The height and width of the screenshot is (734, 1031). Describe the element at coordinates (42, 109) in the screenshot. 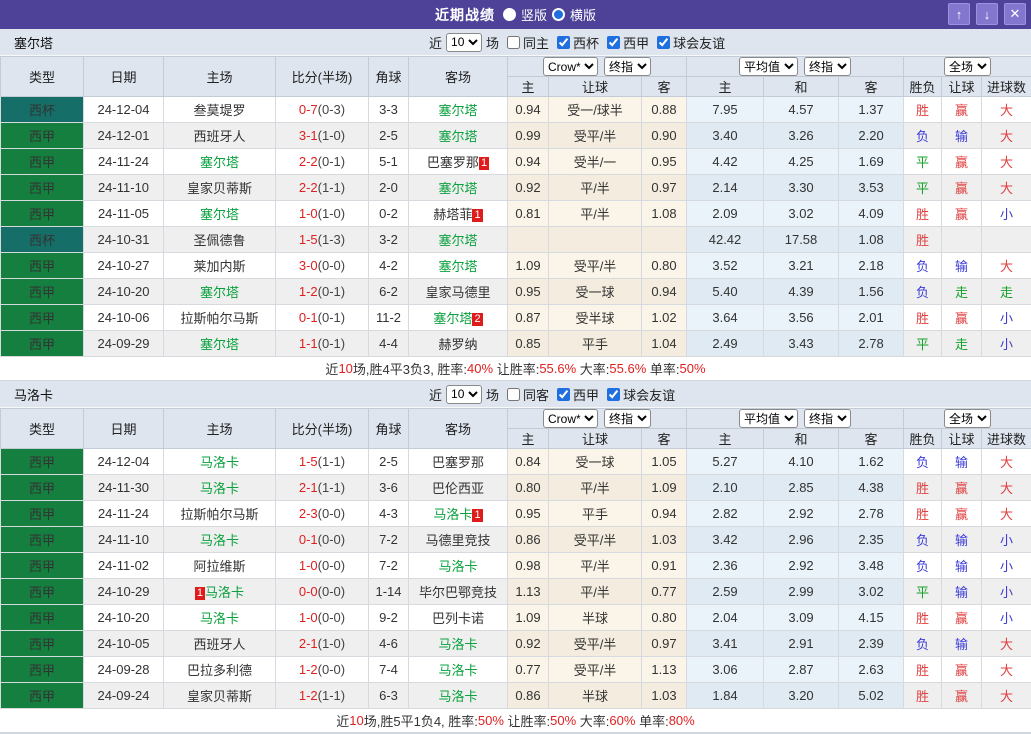

I see `match-type-badge: 西杯` at that location.